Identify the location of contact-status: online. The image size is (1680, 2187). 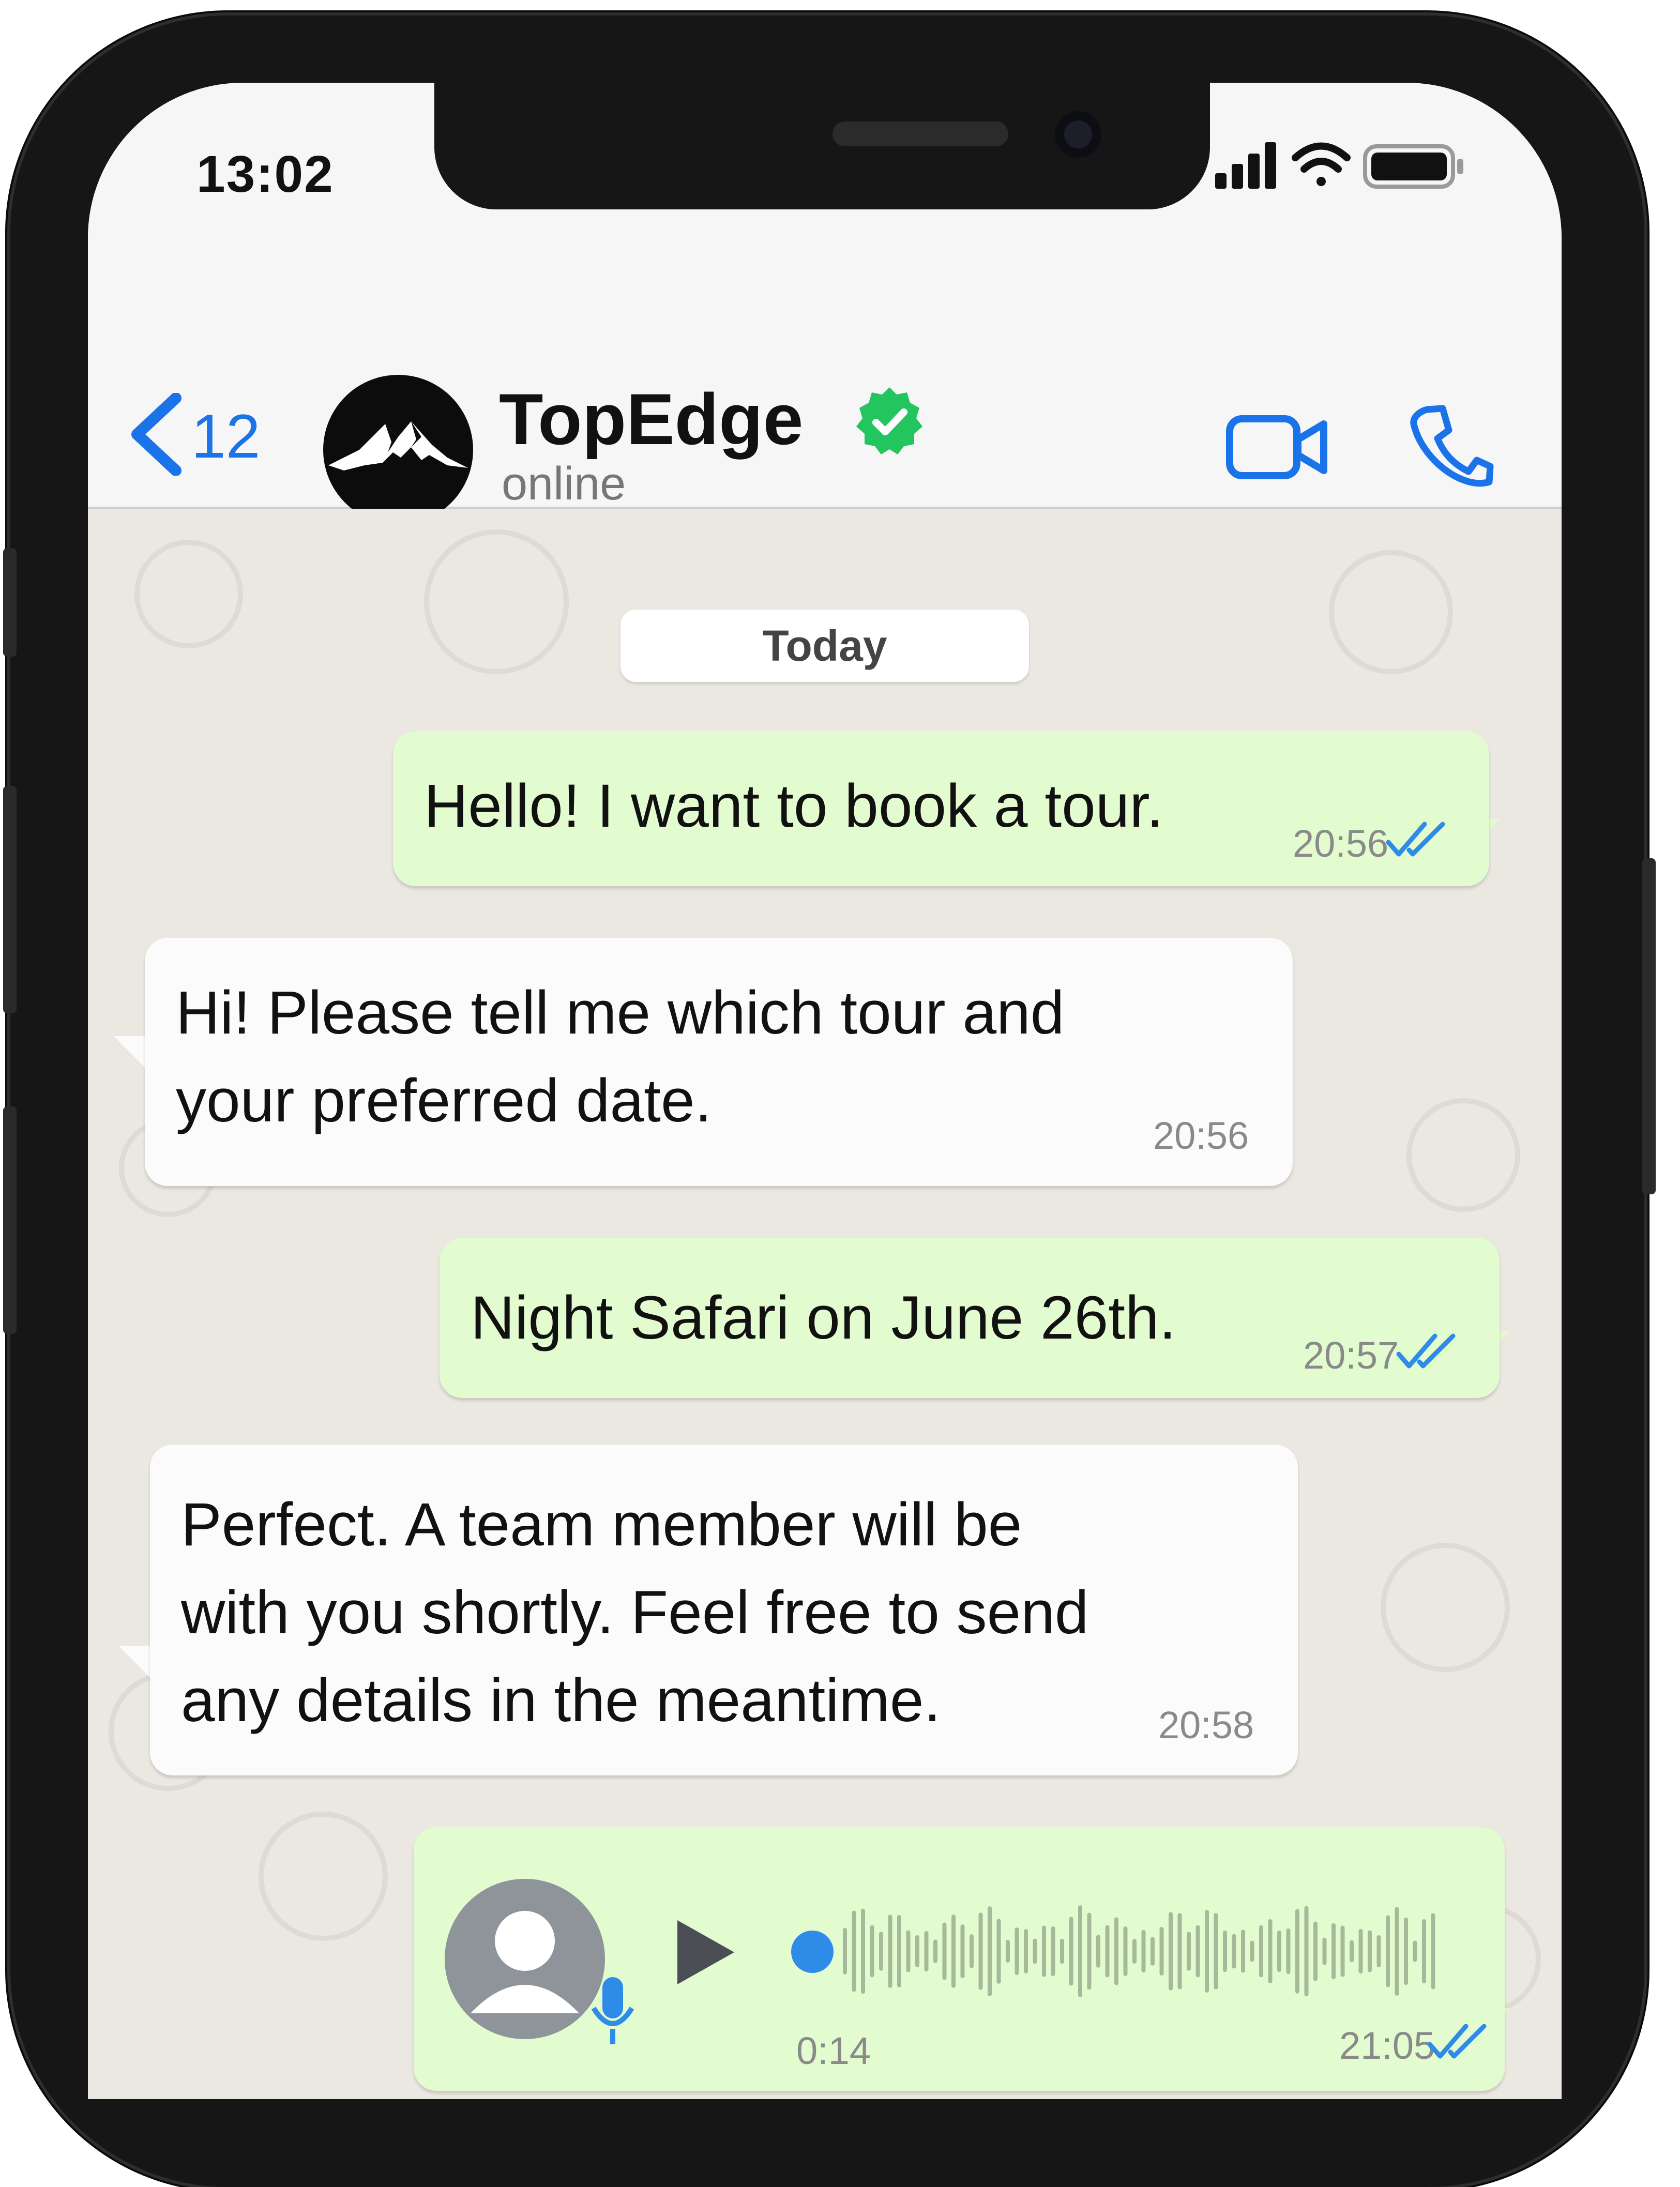
(564, 484).